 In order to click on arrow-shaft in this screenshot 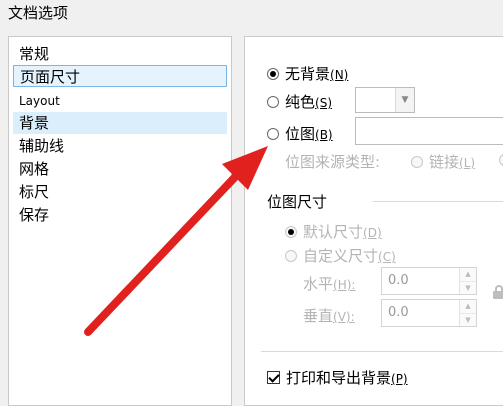, I will do `click(162, 254)`.